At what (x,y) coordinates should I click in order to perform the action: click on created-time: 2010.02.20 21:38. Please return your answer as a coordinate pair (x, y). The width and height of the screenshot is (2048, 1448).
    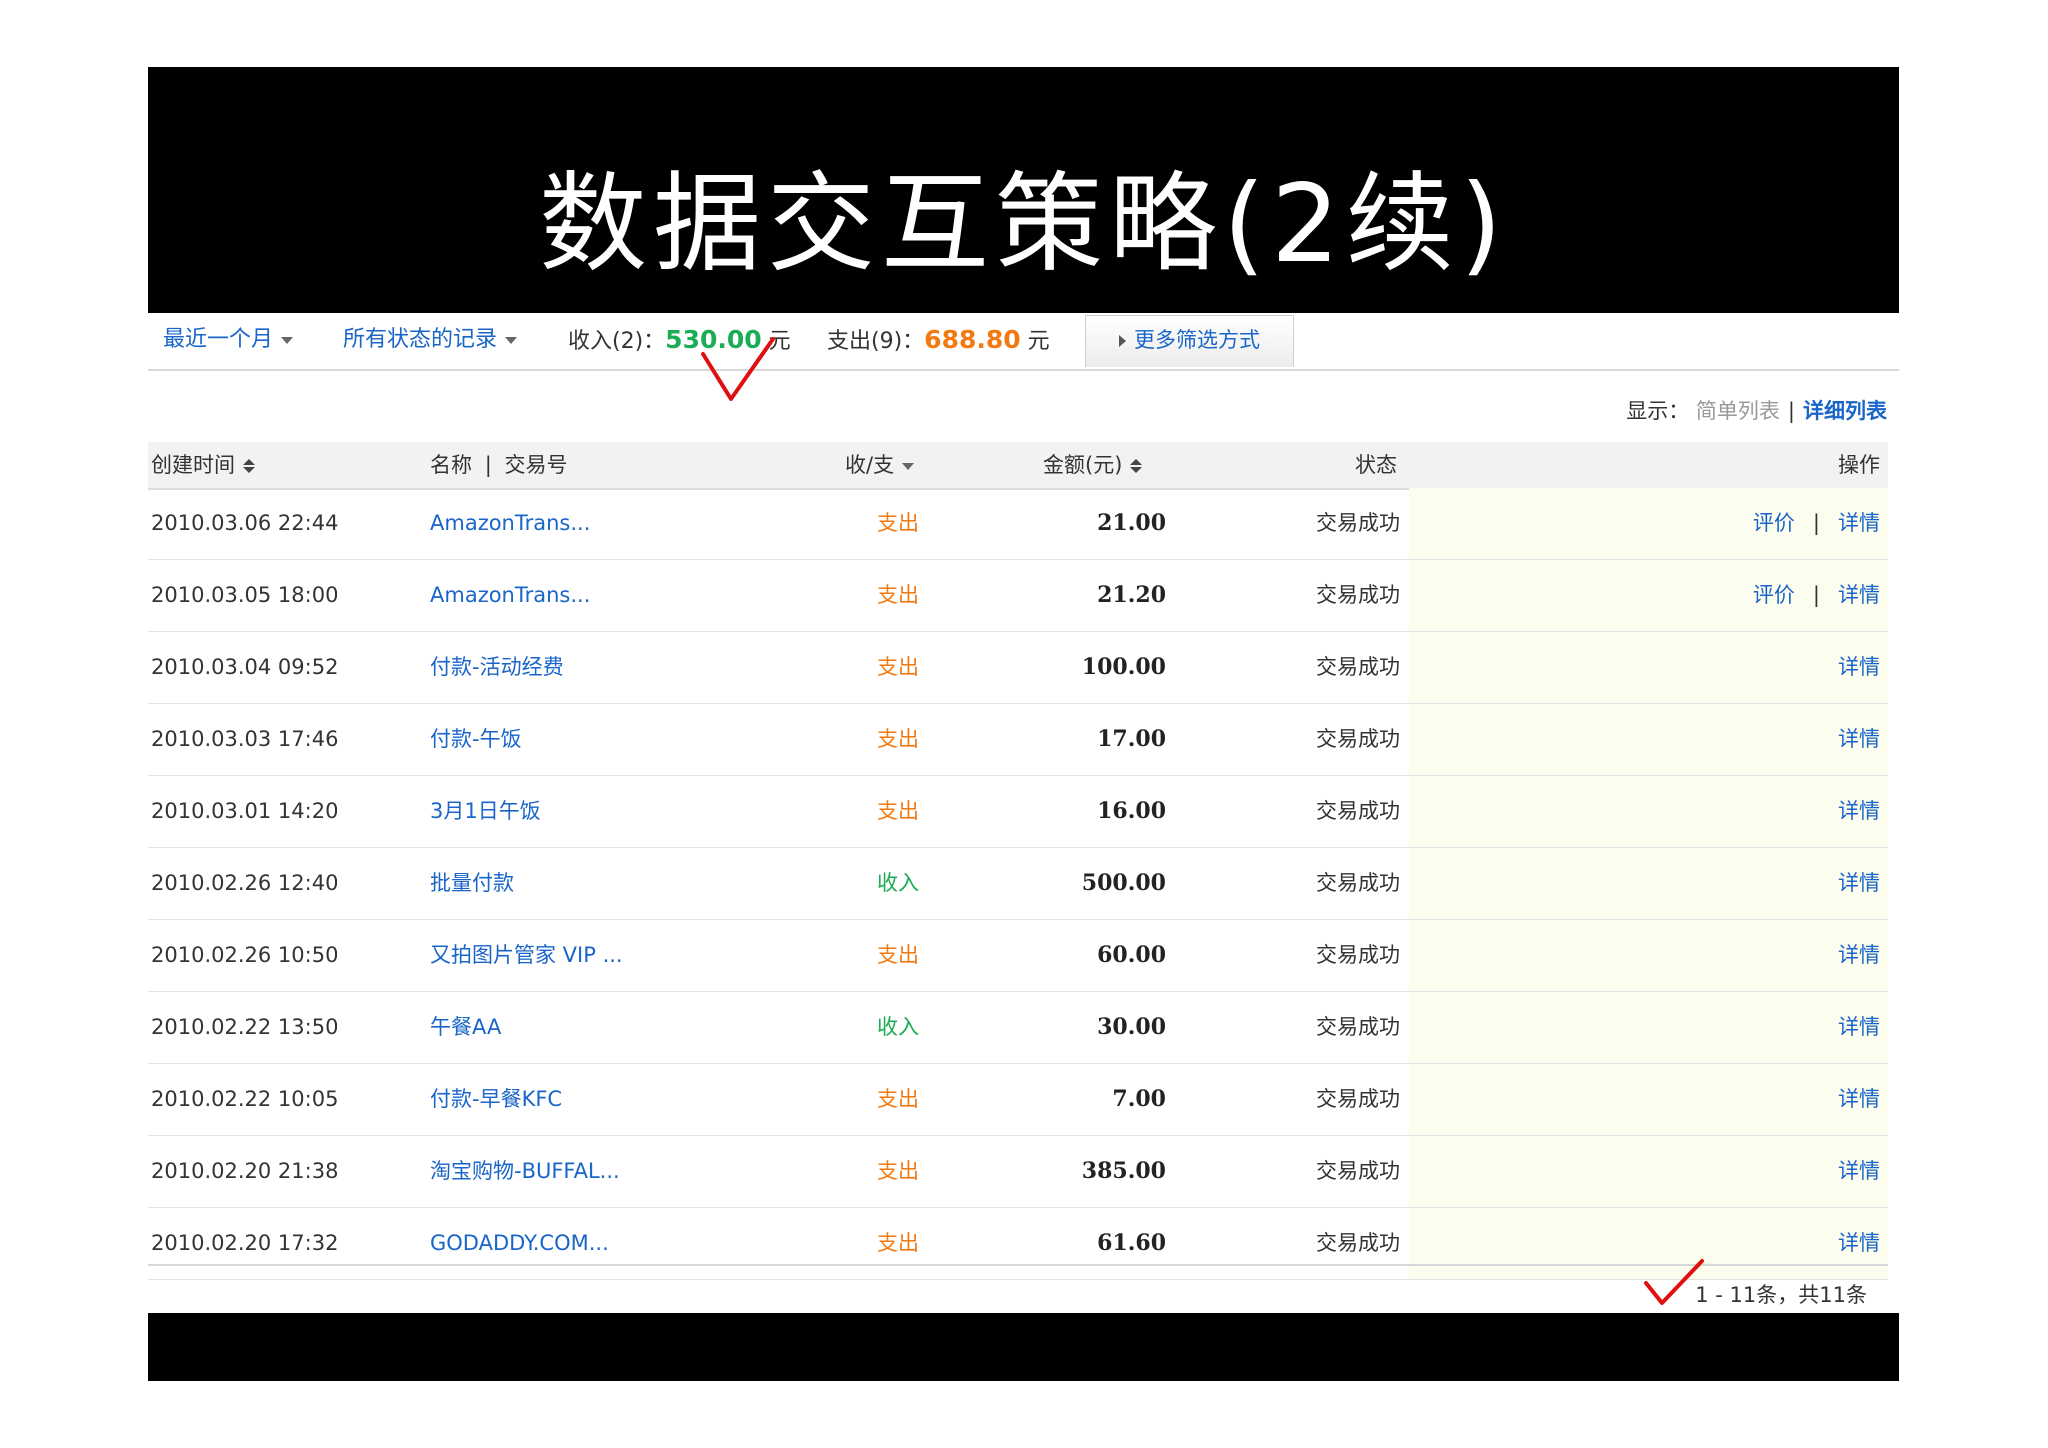
    Looking at the image, I should click on (245, 1171).